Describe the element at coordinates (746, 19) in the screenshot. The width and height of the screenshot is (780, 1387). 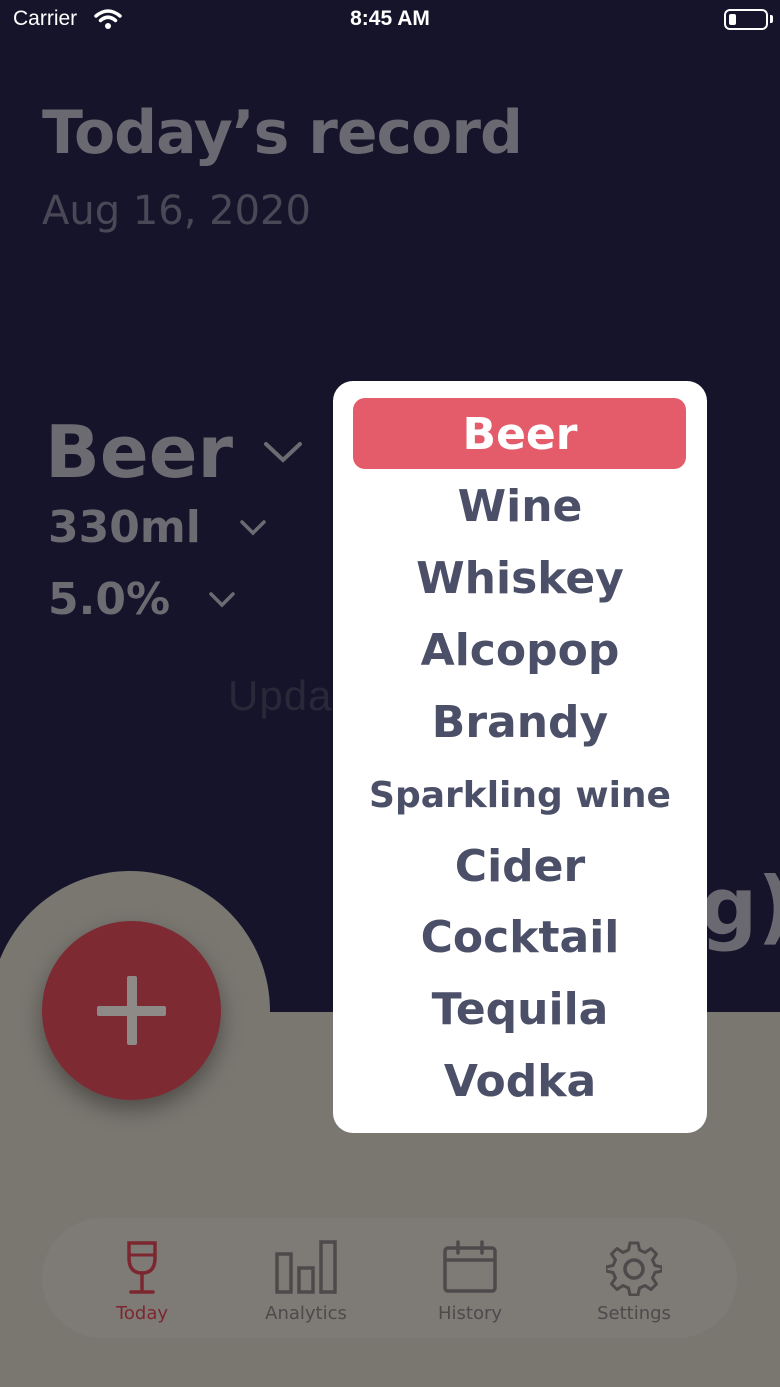
I see `battery-icon` at that location.